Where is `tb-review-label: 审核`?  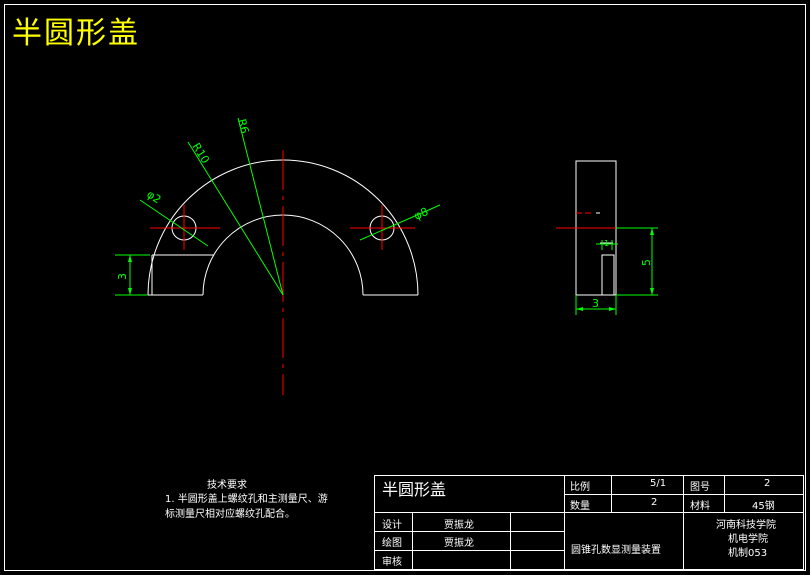
tb-review-label: 审核 is located at coordinates (392, 562).